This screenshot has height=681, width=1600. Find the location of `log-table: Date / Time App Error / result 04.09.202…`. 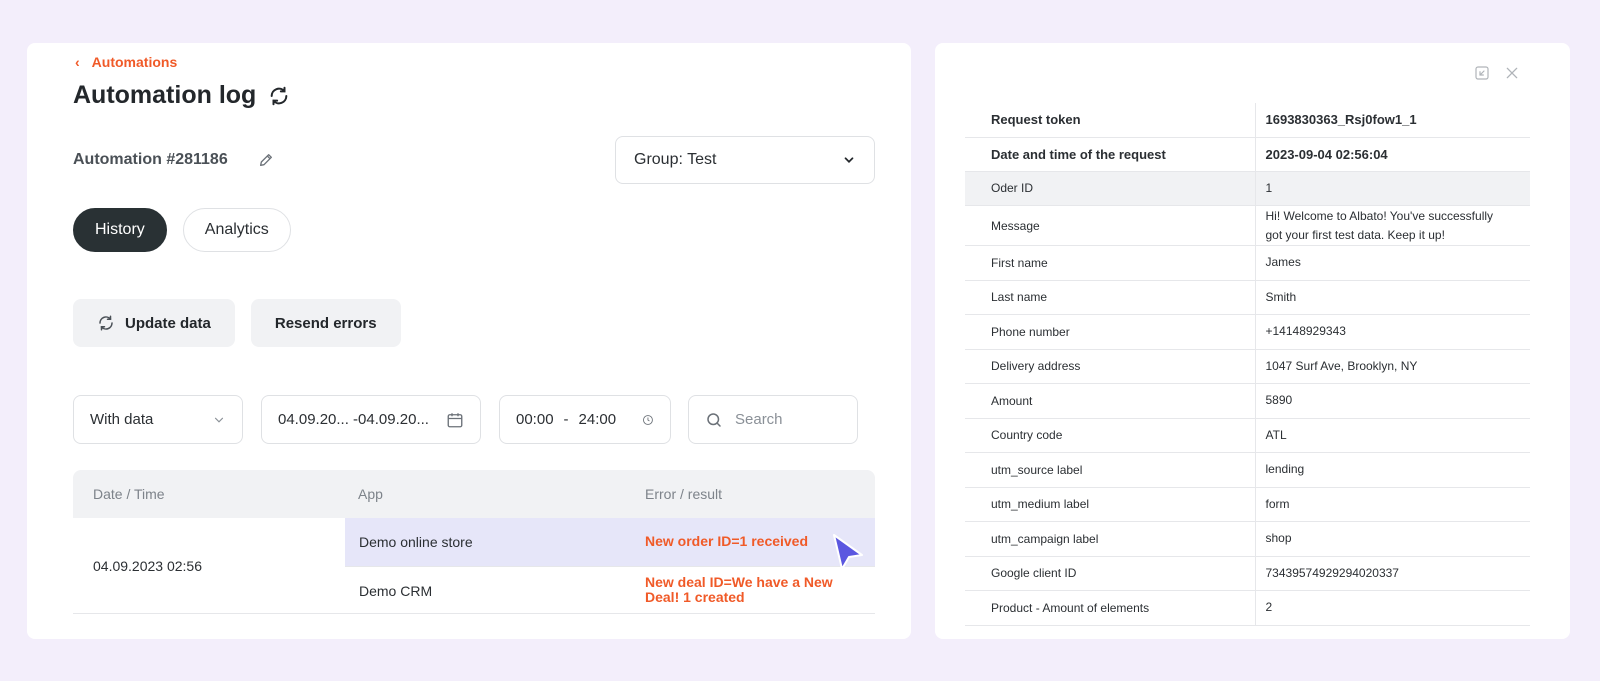

log-table: Date / Time App Error / result 04.09.202… is located at coordinates (474, 542).